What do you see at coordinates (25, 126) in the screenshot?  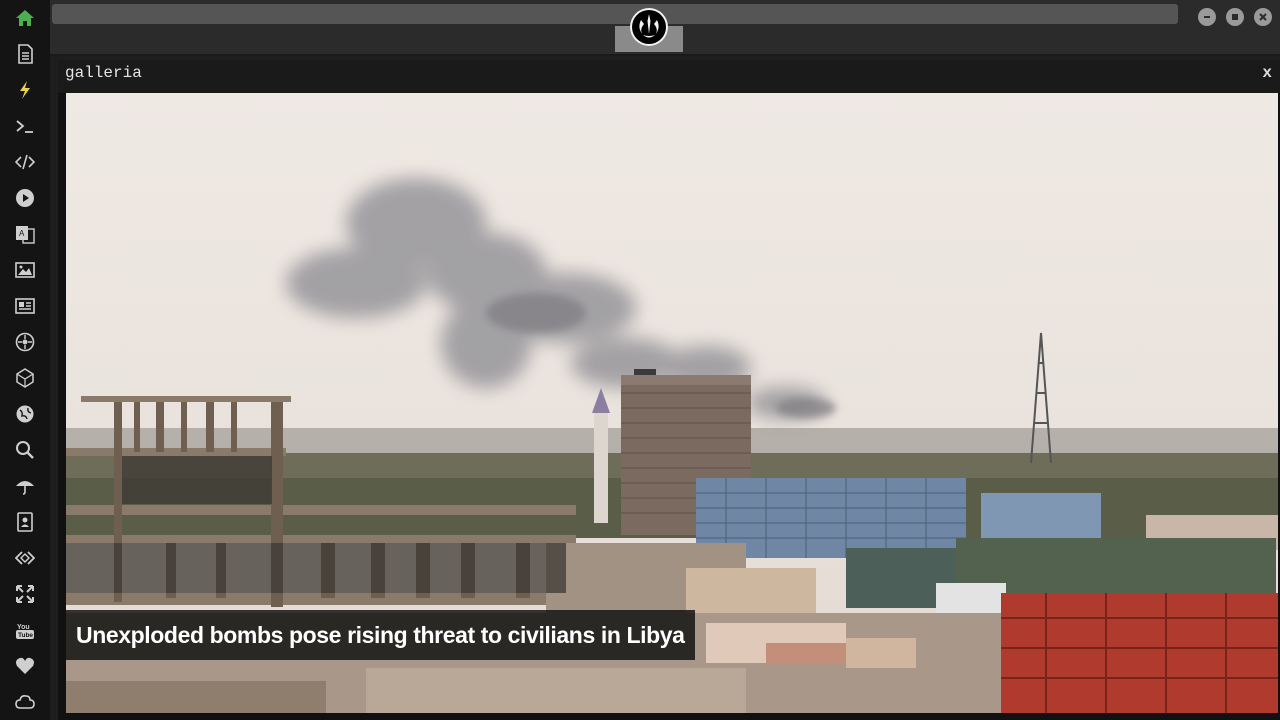 I see `terminal-icon` at bounding box center [25, 126].